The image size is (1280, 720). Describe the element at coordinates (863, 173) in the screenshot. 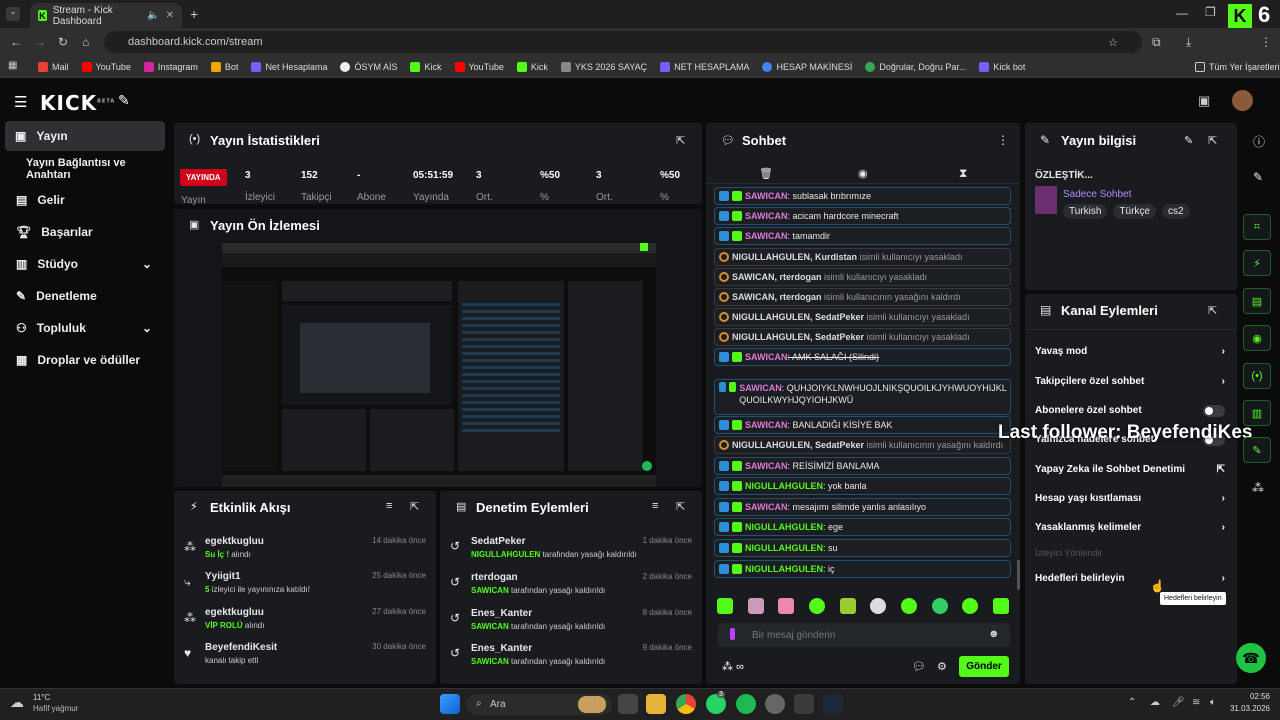

I see `chat-bubble-icon: ◉` at that location.